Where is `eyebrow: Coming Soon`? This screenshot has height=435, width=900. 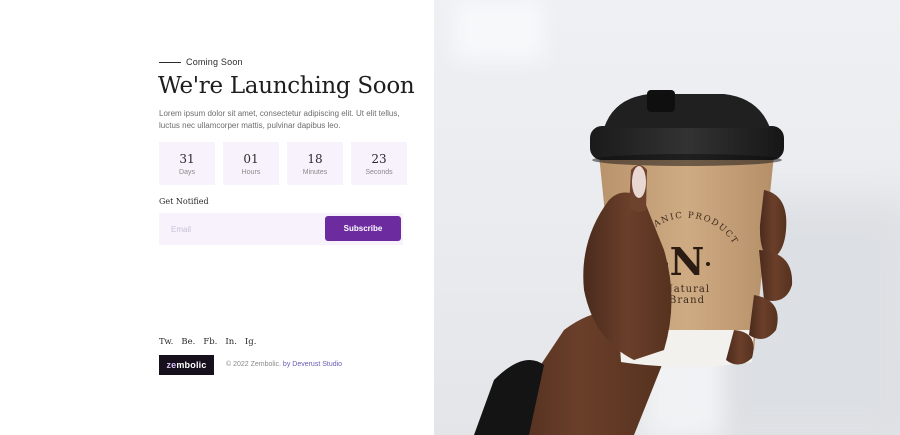 eyebrow: Coming Soon is located at coordinates (201, 62).